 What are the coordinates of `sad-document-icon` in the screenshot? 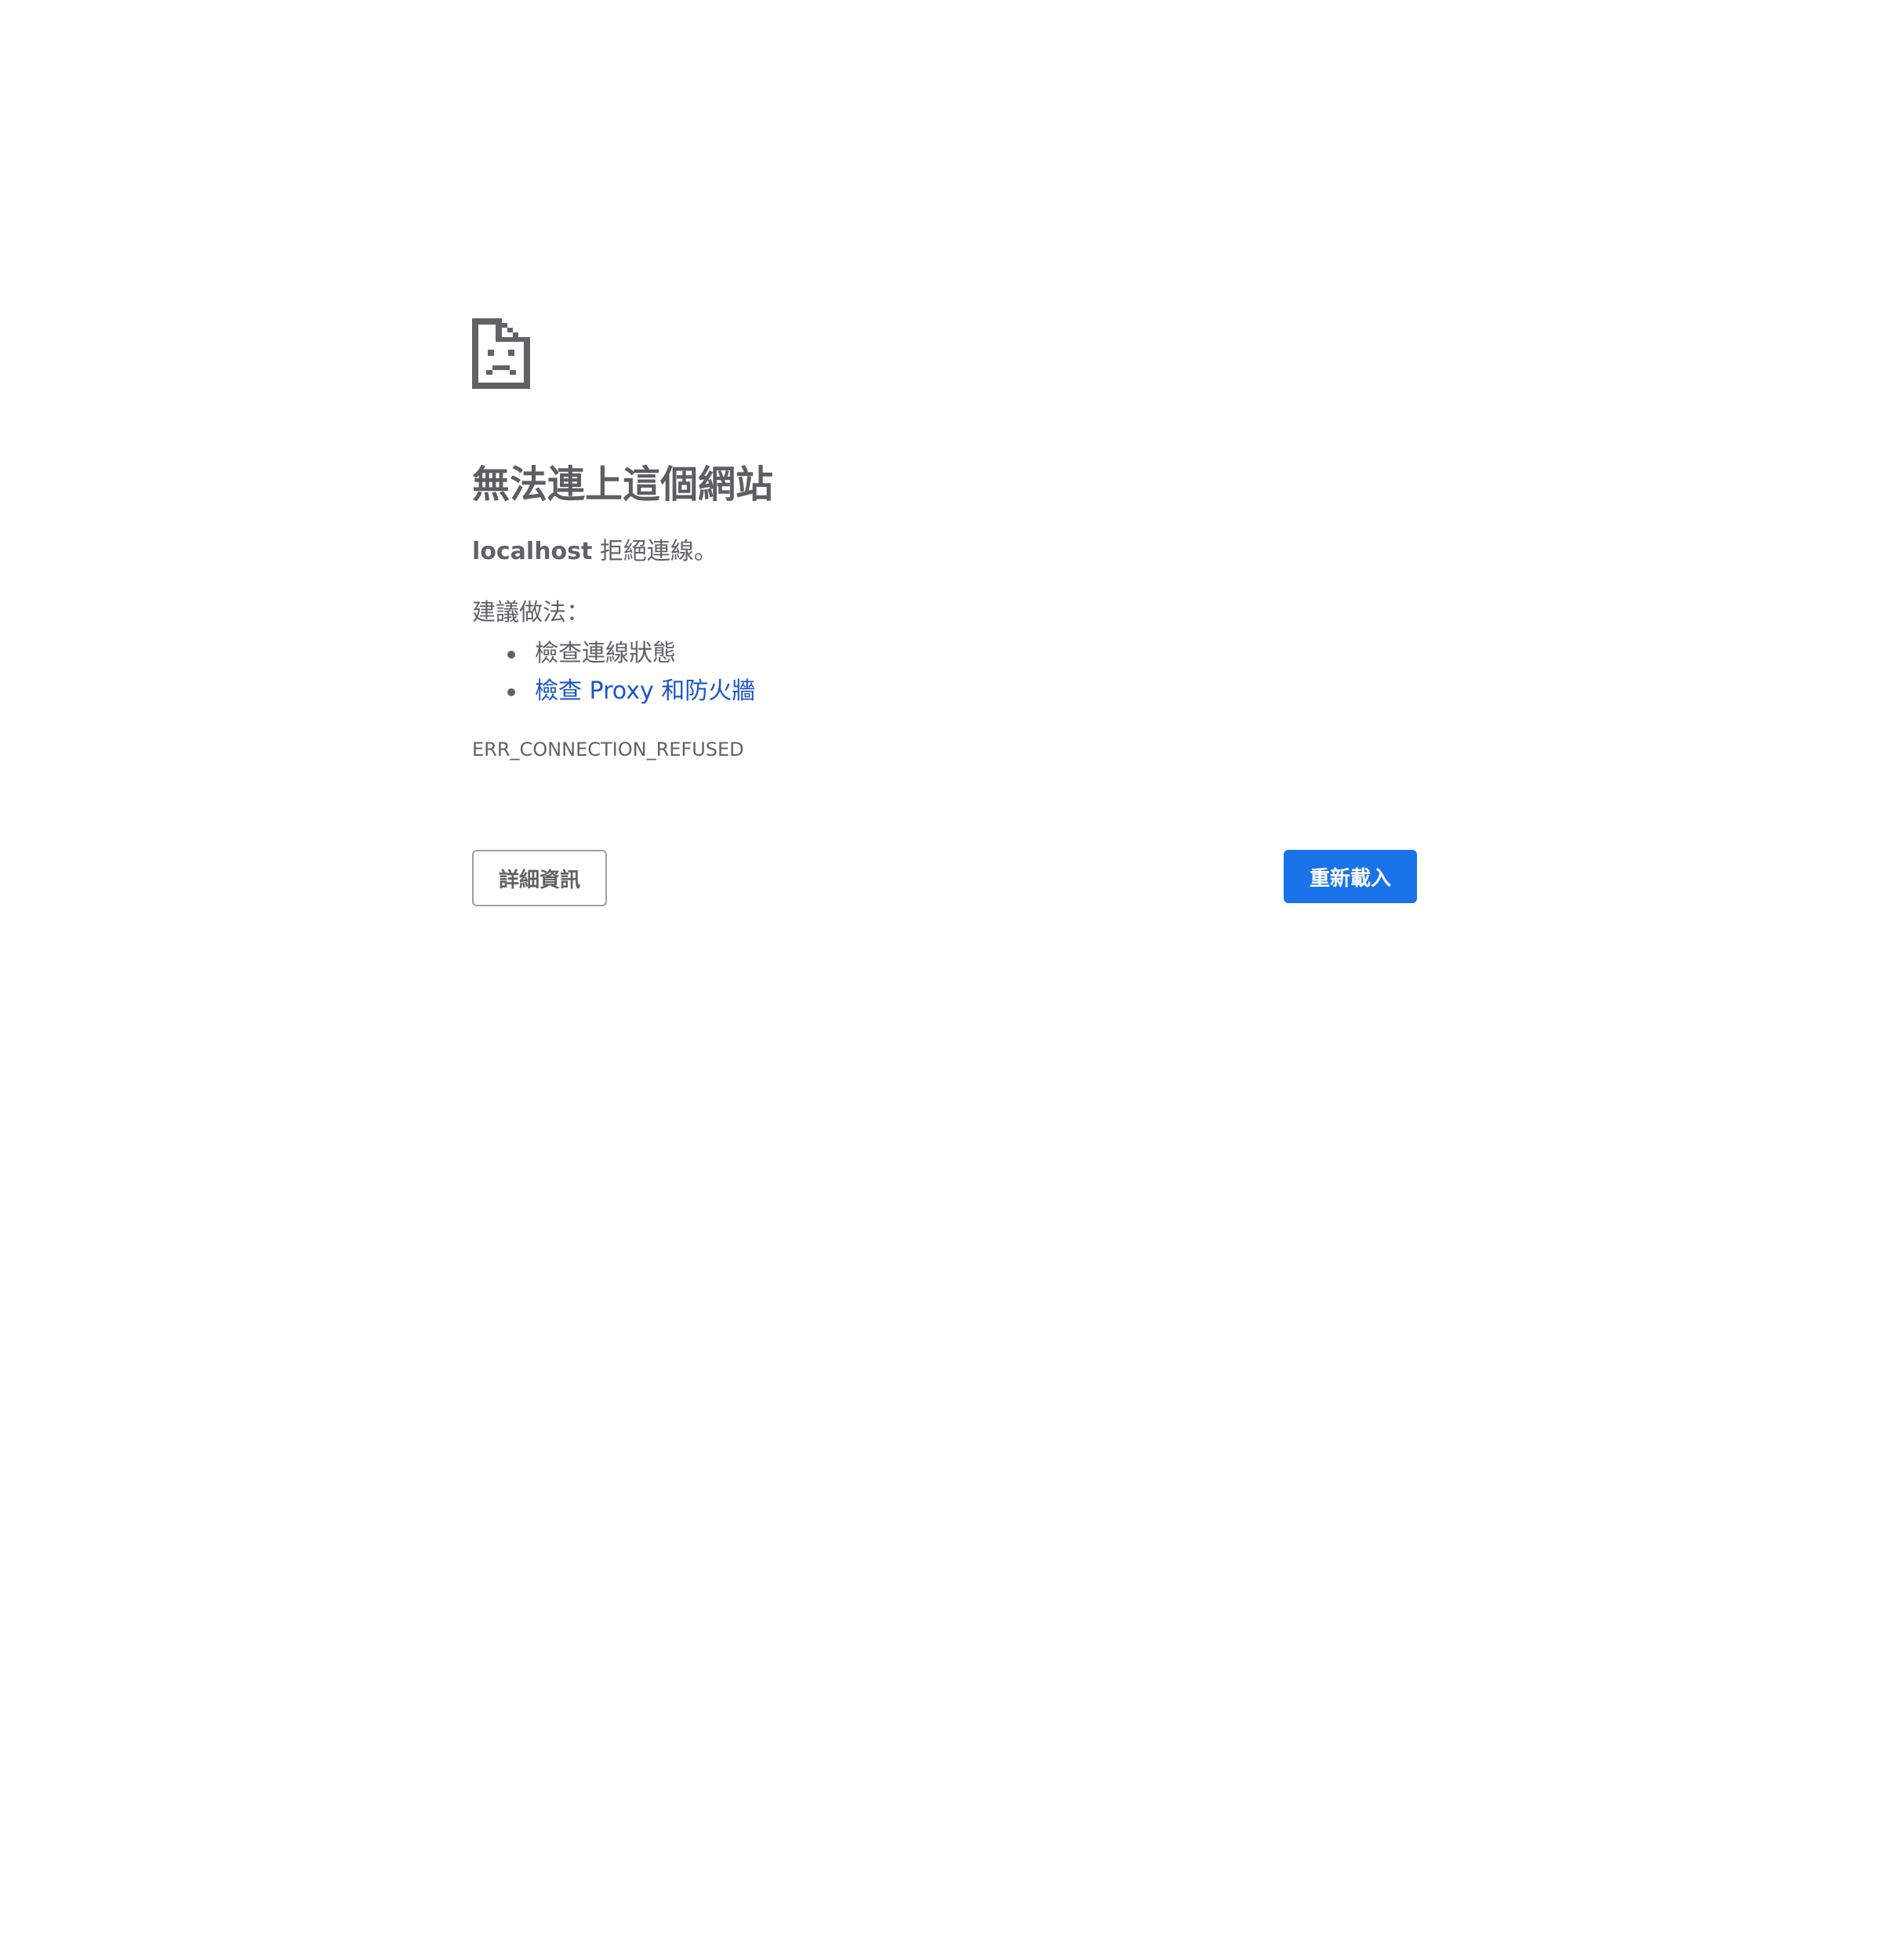 It's located at (501, 353).